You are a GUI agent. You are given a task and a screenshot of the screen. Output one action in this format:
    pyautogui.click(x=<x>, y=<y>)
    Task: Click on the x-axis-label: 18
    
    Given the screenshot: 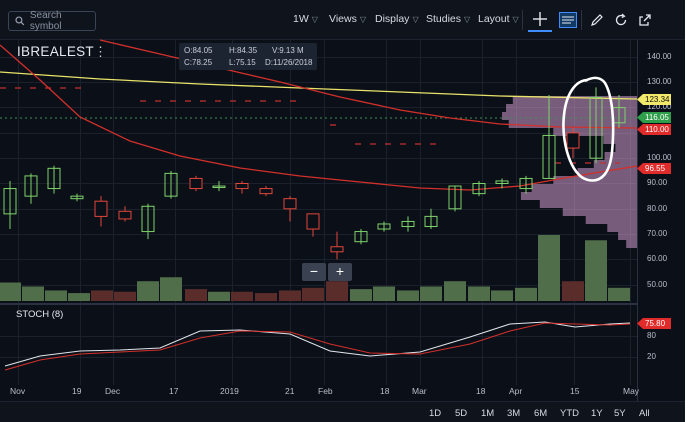 What is the action you would take?
    pyautogui.click(x=481, y=391)
    